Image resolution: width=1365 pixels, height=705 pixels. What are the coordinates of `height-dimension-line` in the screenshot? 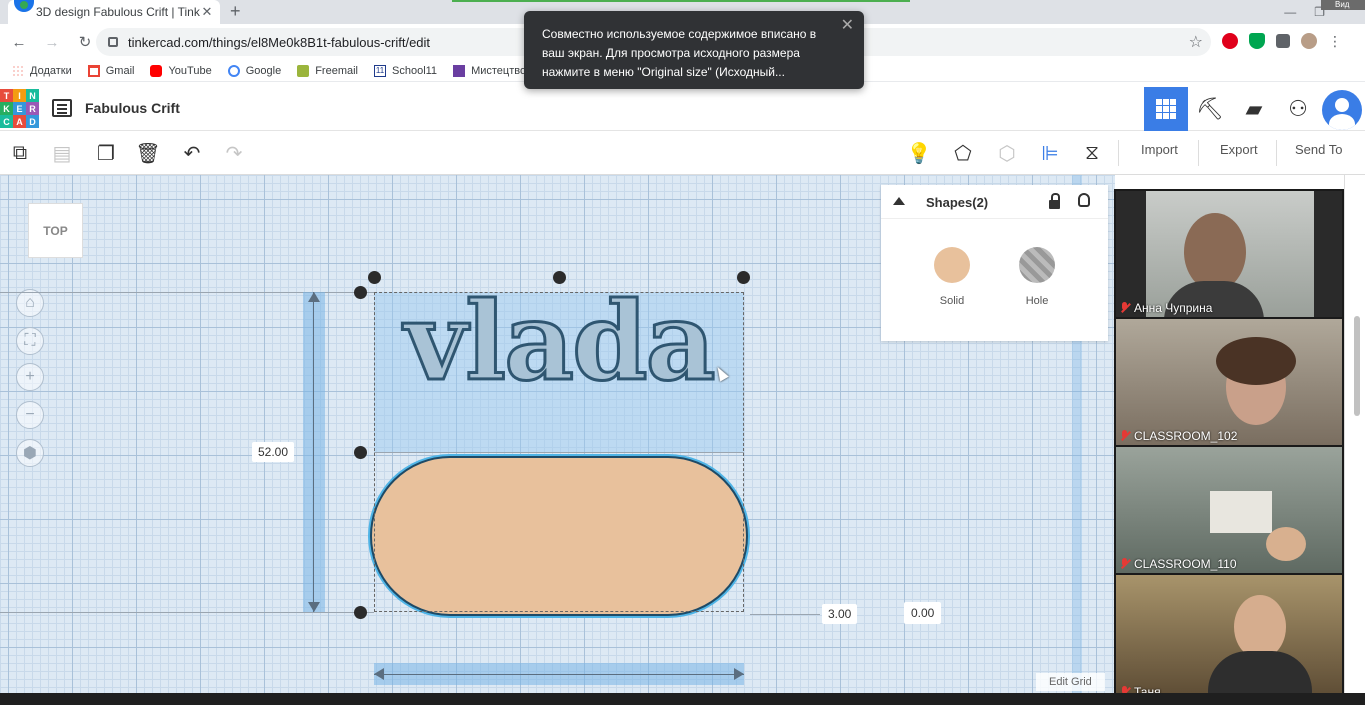 It's located at (313, 452).